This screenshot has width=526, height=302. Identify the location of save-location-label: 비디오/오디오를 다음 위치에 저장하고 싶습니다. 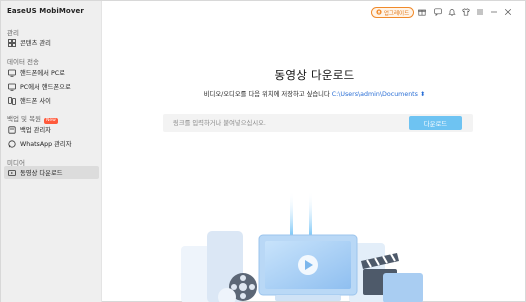
(266, 94).